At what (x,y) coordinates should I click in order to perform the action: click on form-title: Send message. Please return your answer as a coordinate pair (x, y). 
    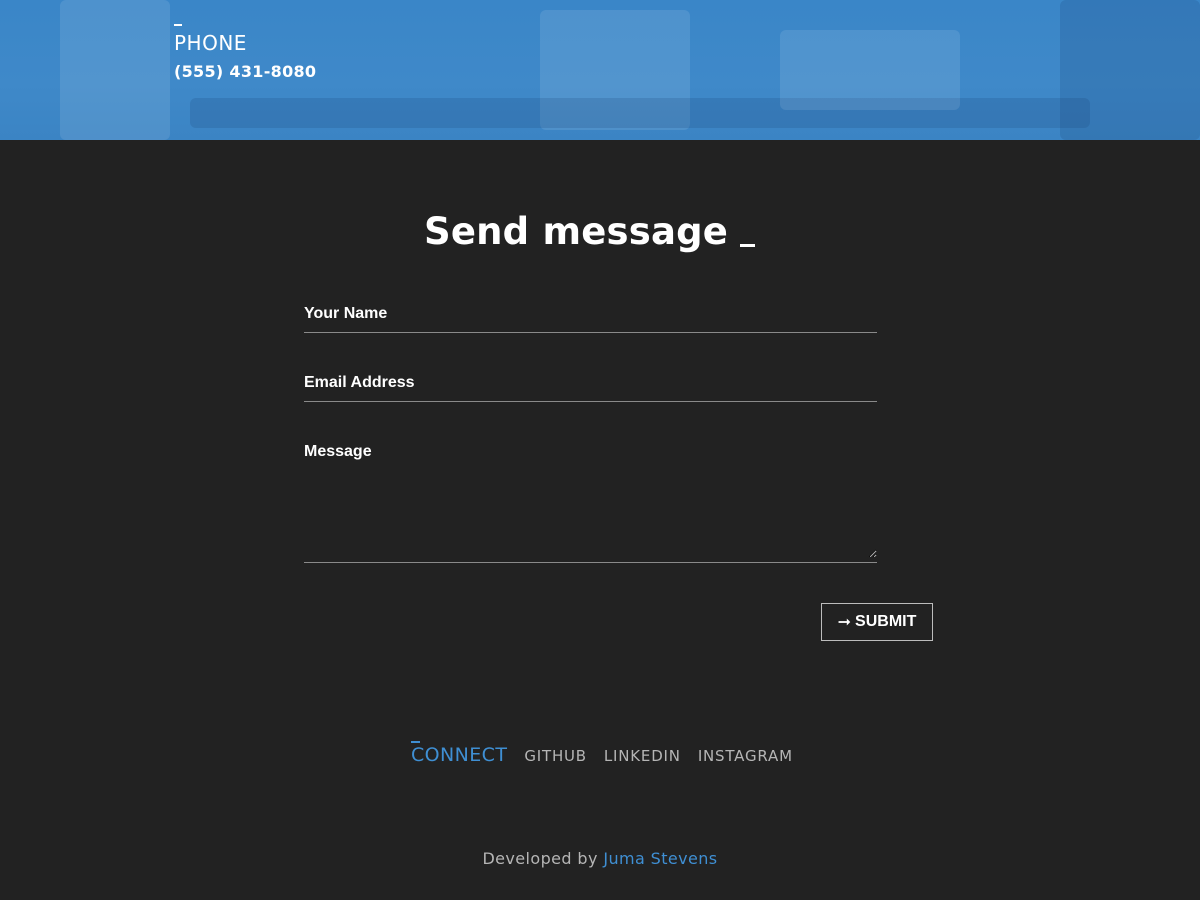
    Looking at the image, I should click on (590, 231).